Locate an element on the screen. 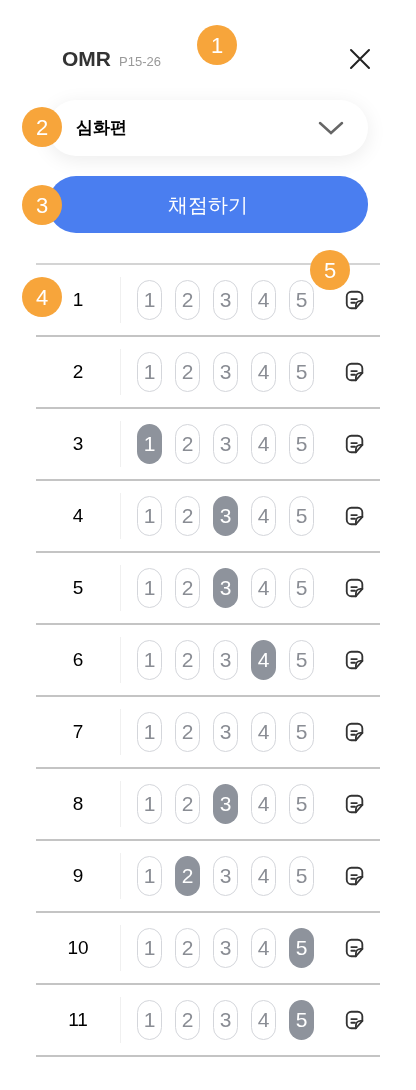 Image resolution: width=416 pixels, height=1090 pixels. question-number: 2 is located at coordinates (78, 371).